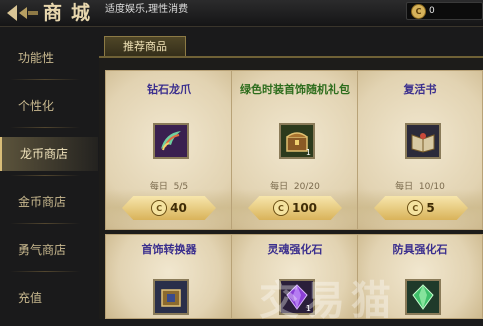 This screenshot has height=326, width=483. I want to click on box-icon, so click(171, 298).